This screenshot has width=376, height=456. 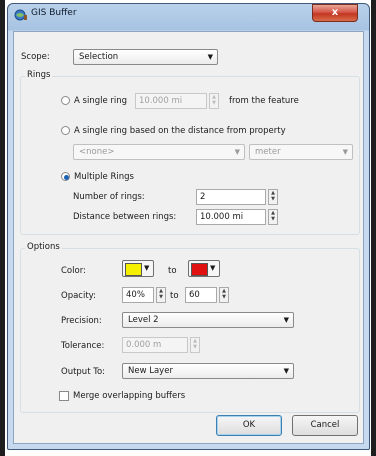 What do you see at coordinates (199, 269) in the screenshot?
I see `to-color-swatch` at bounding box center [199, 269].